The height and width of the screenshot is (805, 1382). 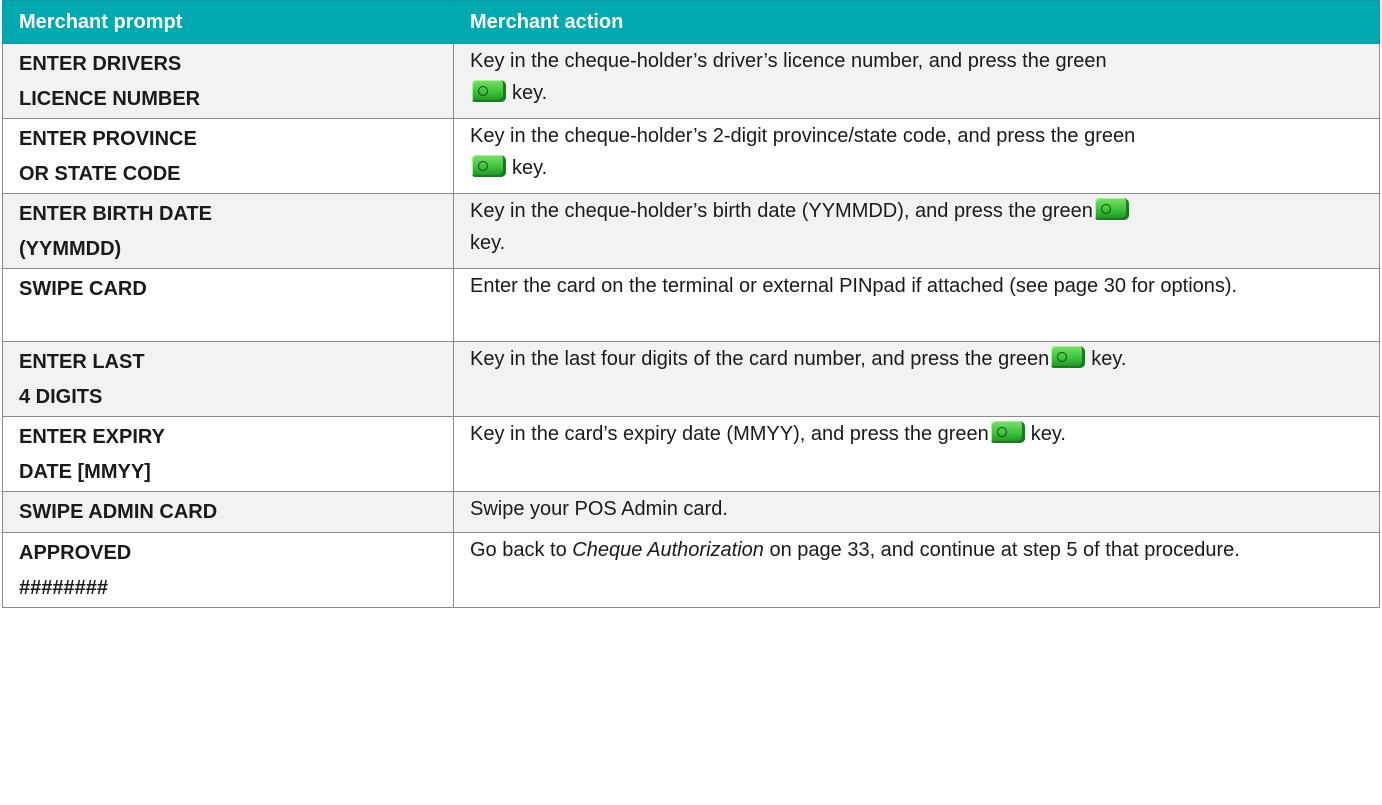 I want to click on table-header-row: Merchant prompt Merchant action, so click(x=691, y=22).